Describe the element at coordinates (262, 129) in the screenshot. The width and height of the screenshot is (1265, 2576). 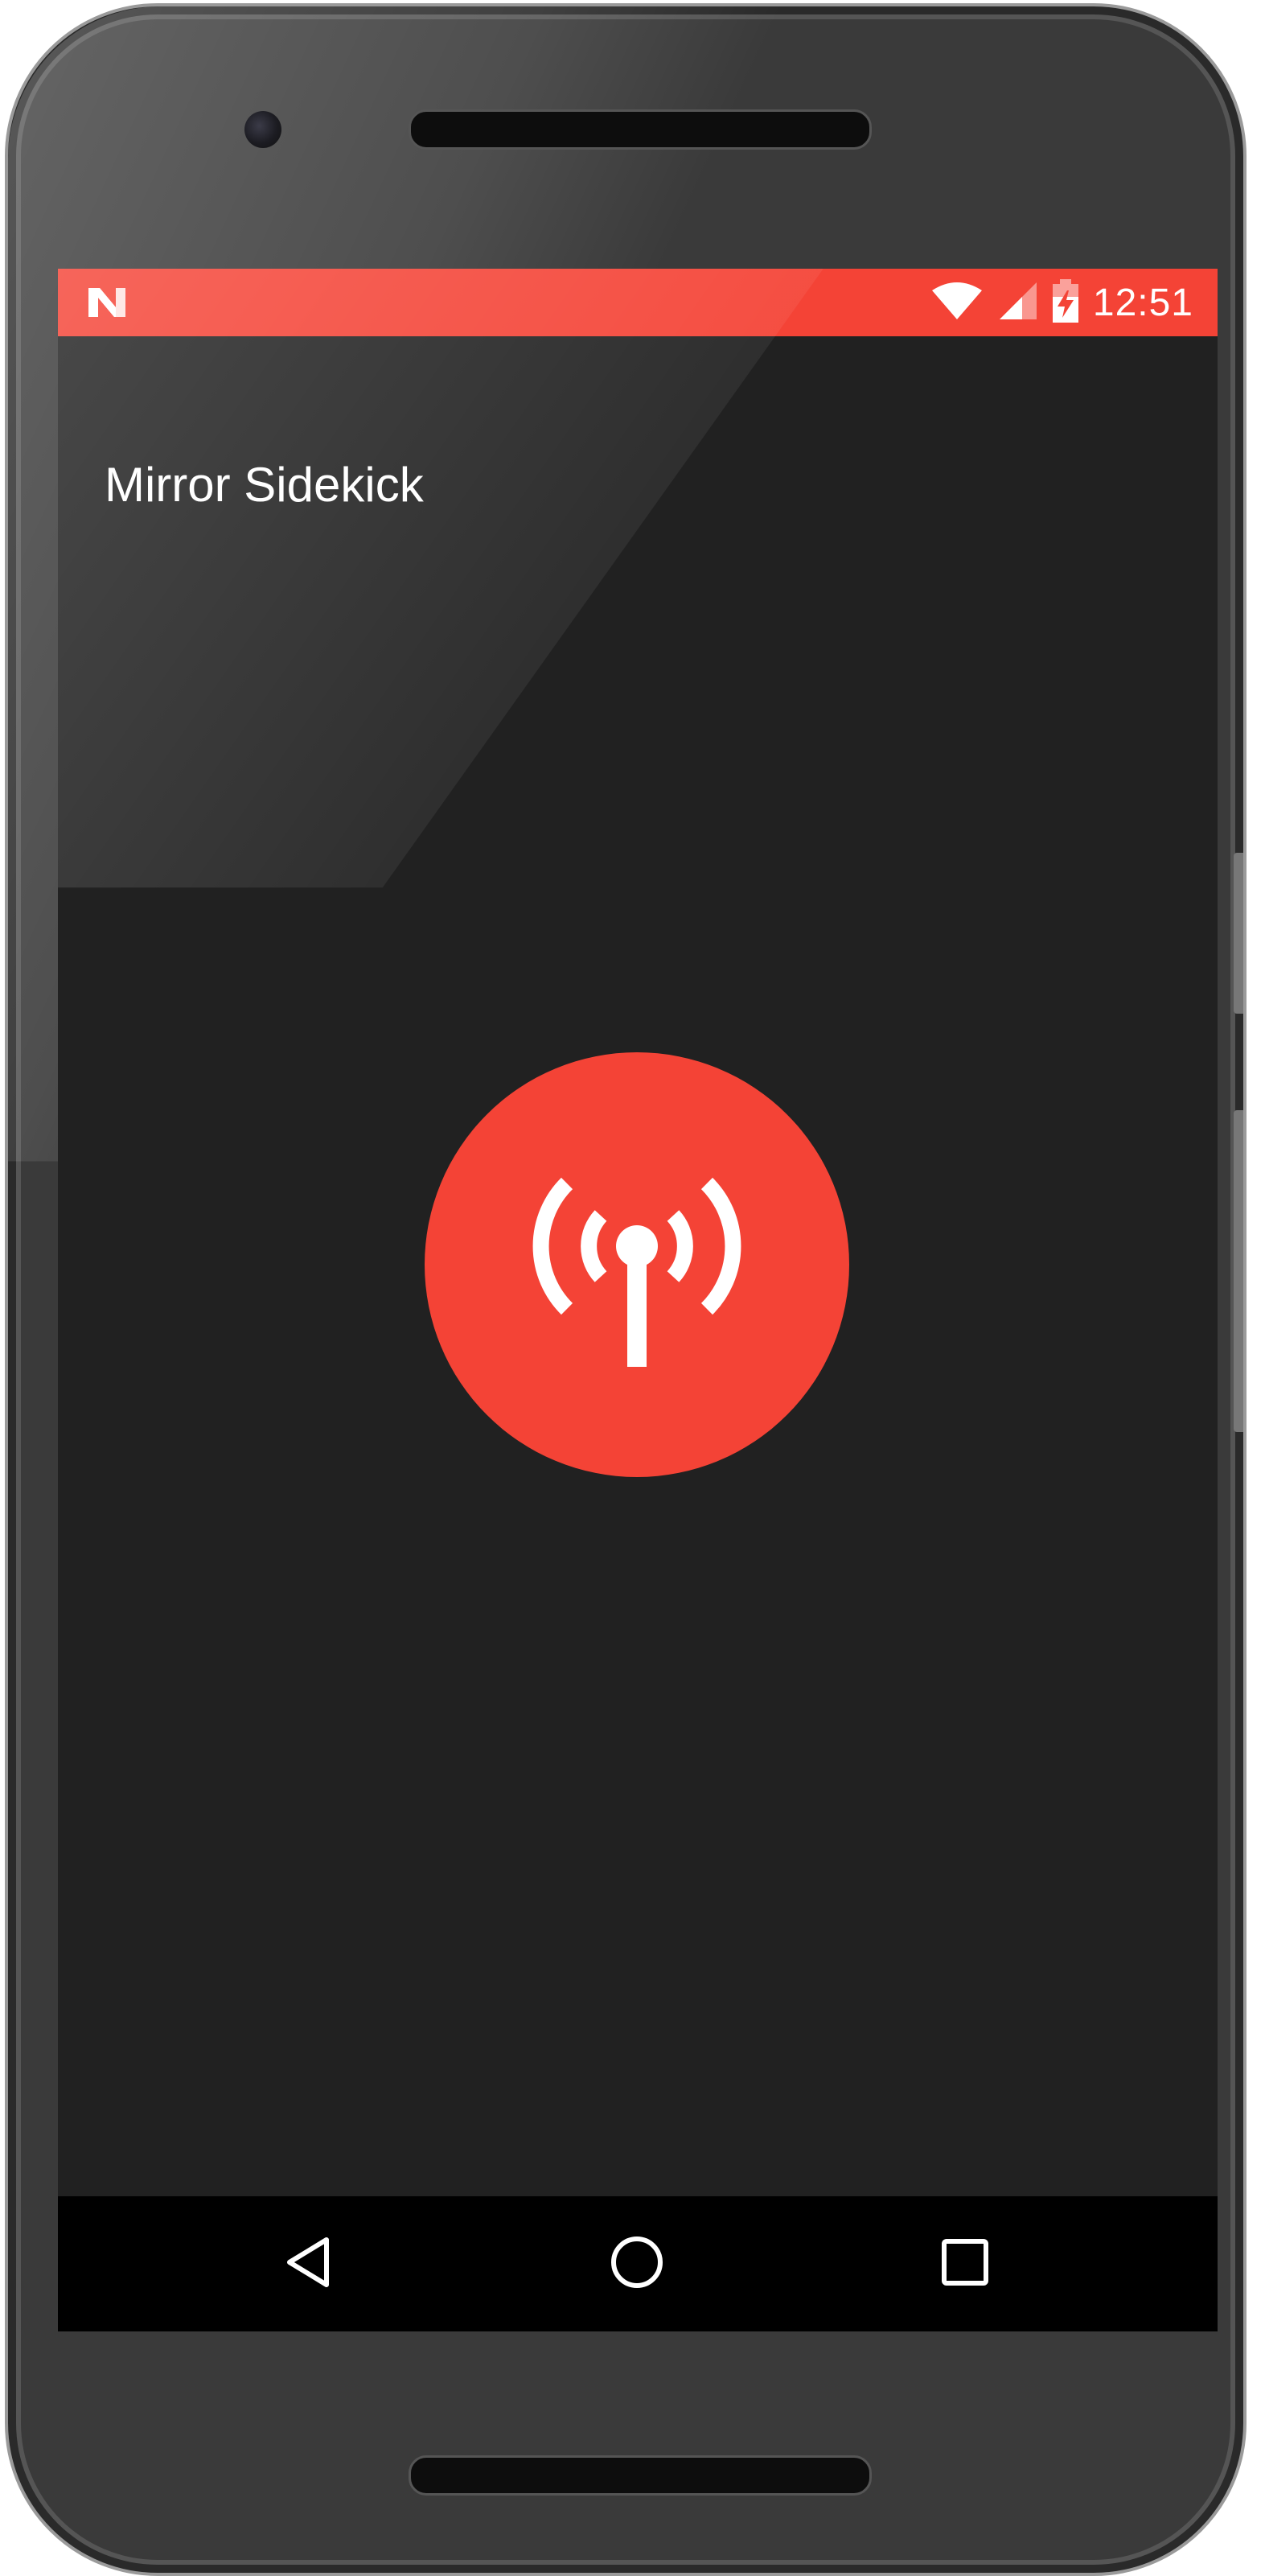
I see `front-camera` at that location.